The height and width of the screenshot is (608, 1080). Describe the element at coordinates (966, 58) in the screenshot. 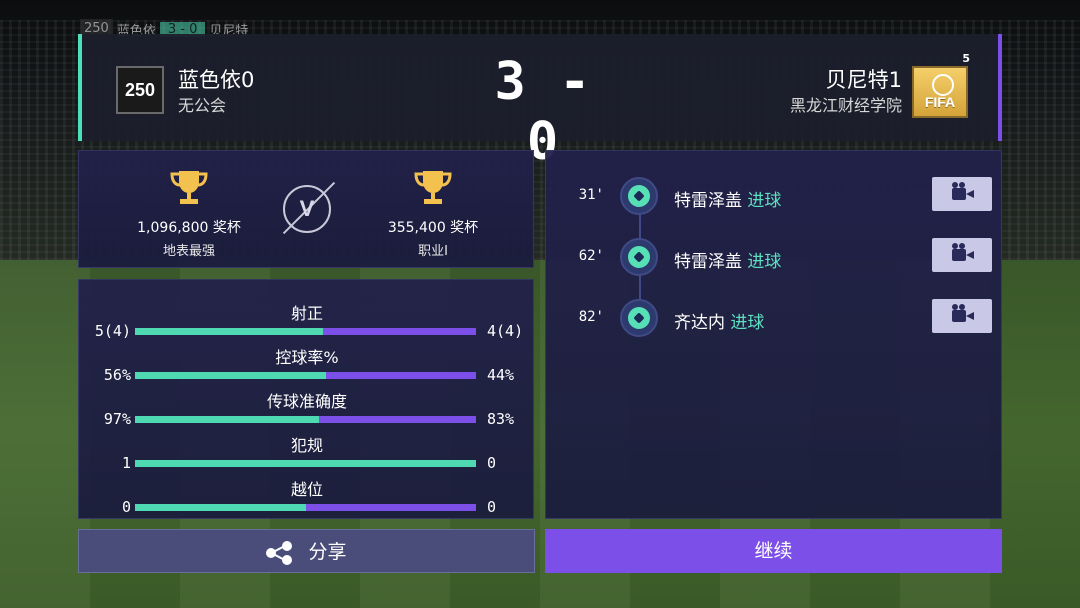

I see `away-badge-level: 5` at that location.